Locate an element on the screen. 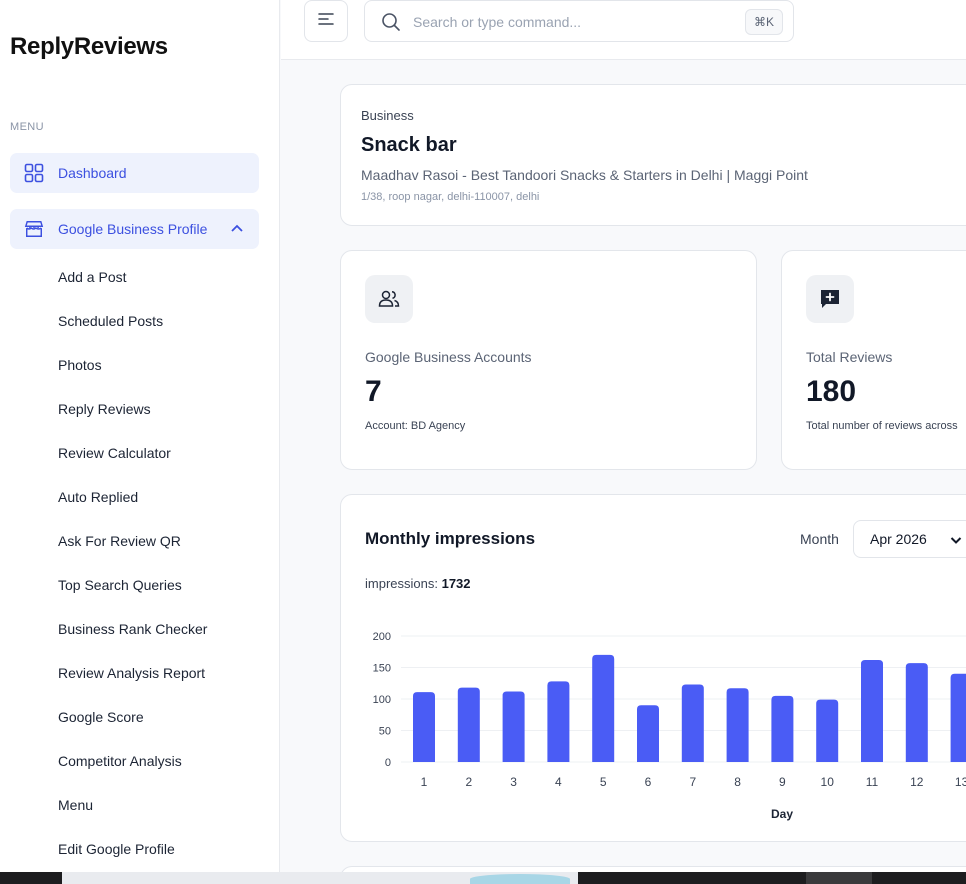 Image resolution: width=966 pixels, height=884 pixels. sidebar-subitem: Competitor Analysis is located at coordinates (132, 766).